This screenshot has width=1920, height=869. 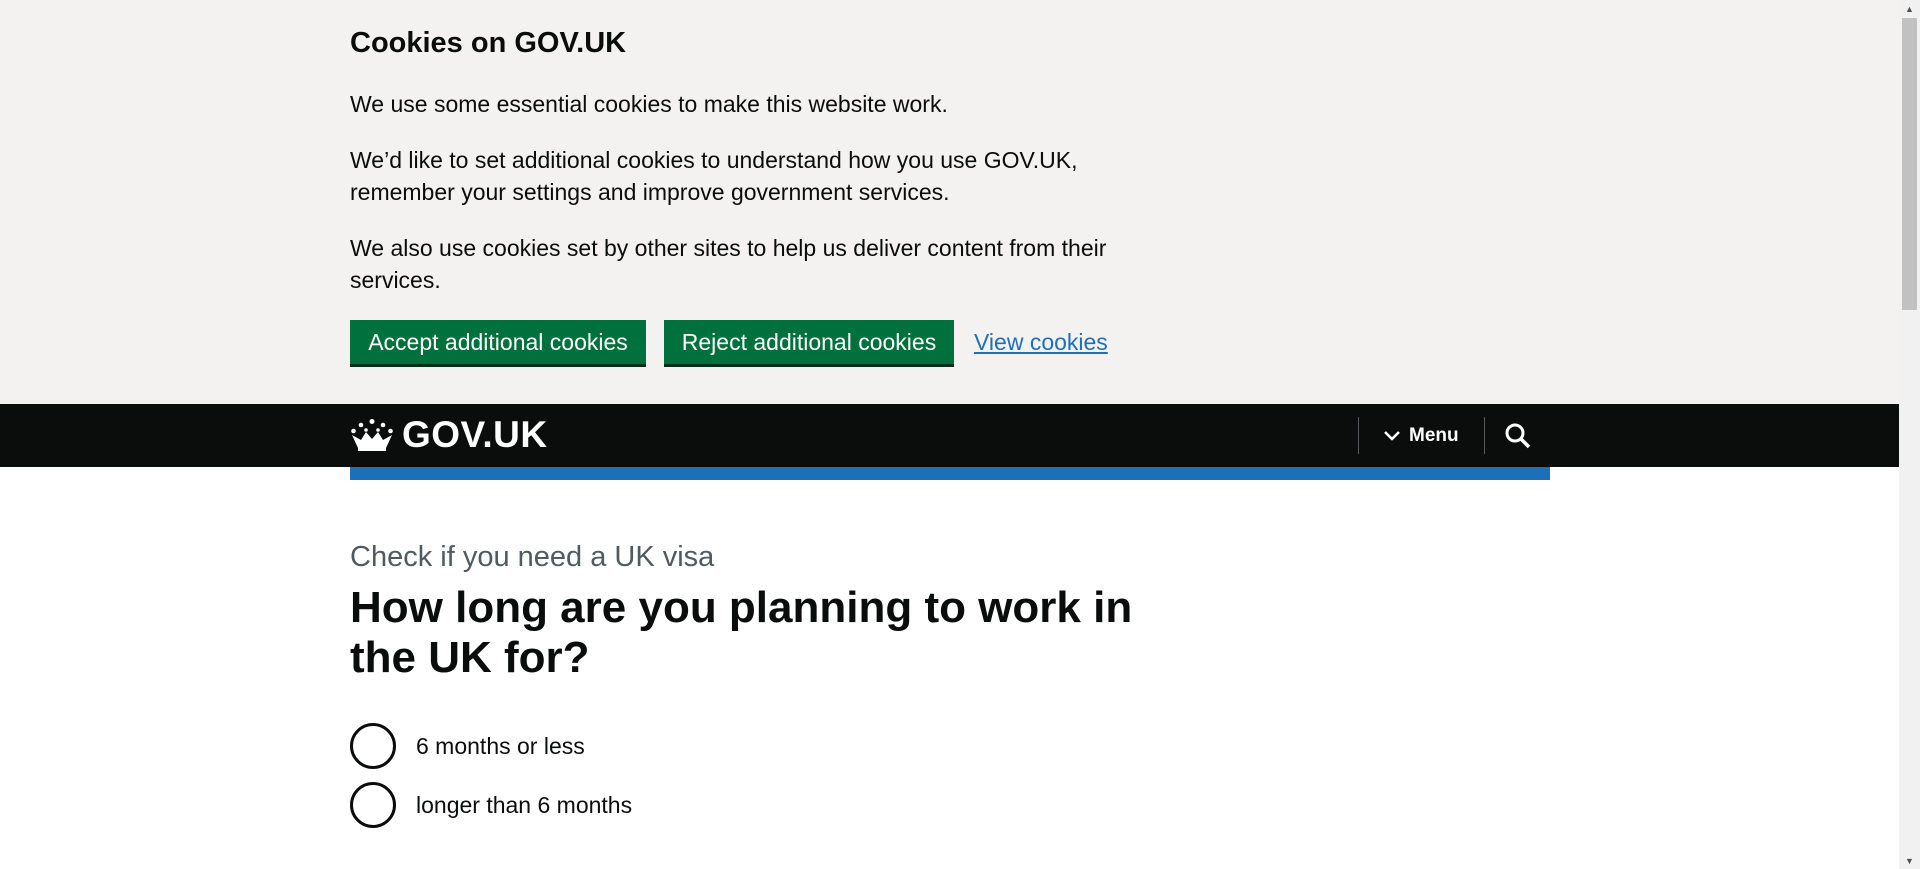 What do you see at coordinates (532, 557) in the screenshot?
I see `page-caption: Check if you need a UK visa` at bounding box center [532, 557].